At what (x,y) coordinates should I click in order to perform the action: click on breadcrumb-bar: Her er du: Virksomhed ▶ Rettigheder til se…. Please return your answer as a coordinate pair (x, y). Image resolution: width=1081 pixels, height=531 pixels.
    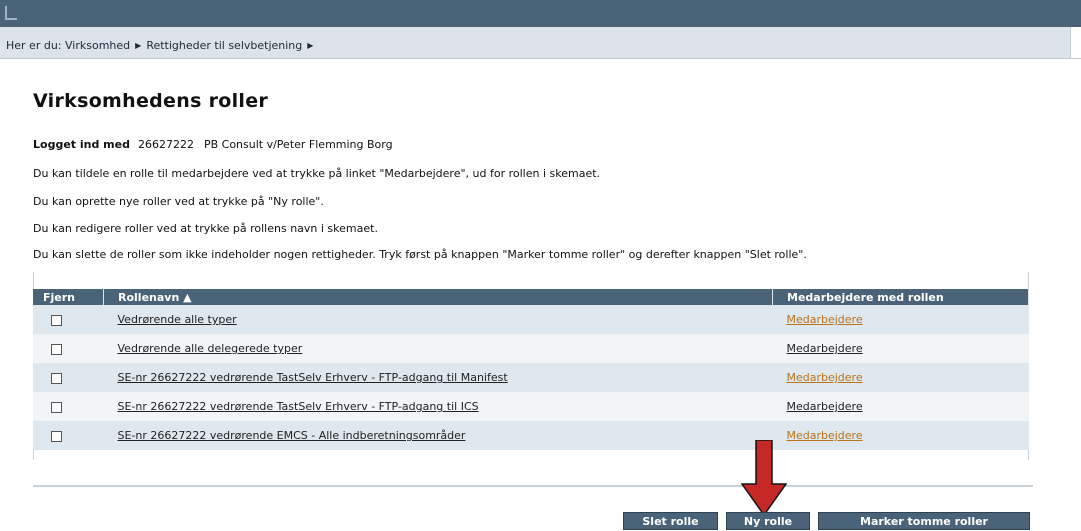
    Looking at the image, I should click on (540, 43).